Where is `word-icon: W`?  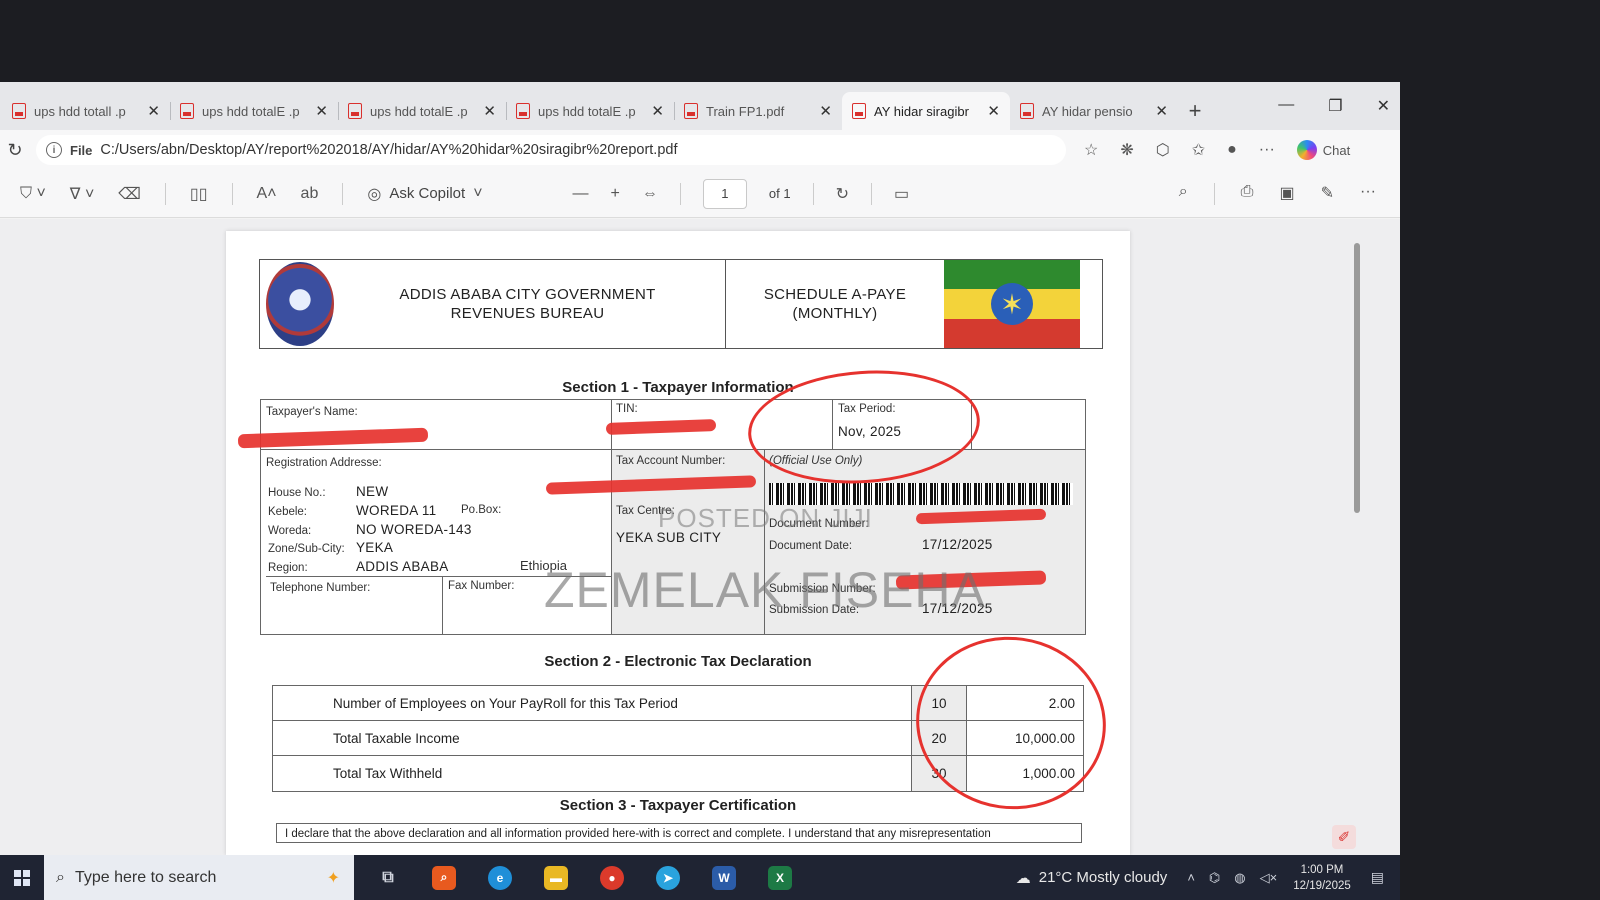 word-icon: W is located at coordinates (724, 877).